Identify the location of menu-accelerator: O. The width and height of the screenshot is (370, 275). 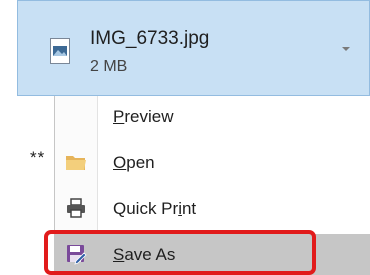
(120, 162).